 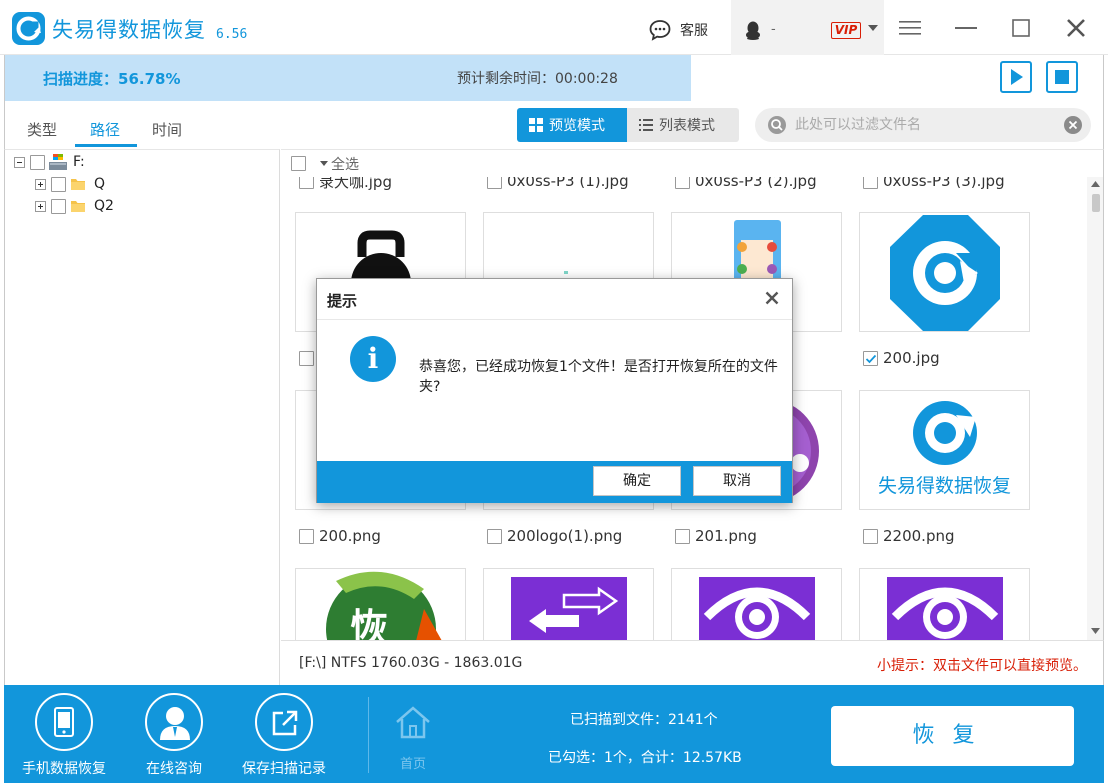 What do you see at coordinates (554, 482) in the screenshot?
I see `dialog-footer: 确定 取消` at bounding box center [554, 482].